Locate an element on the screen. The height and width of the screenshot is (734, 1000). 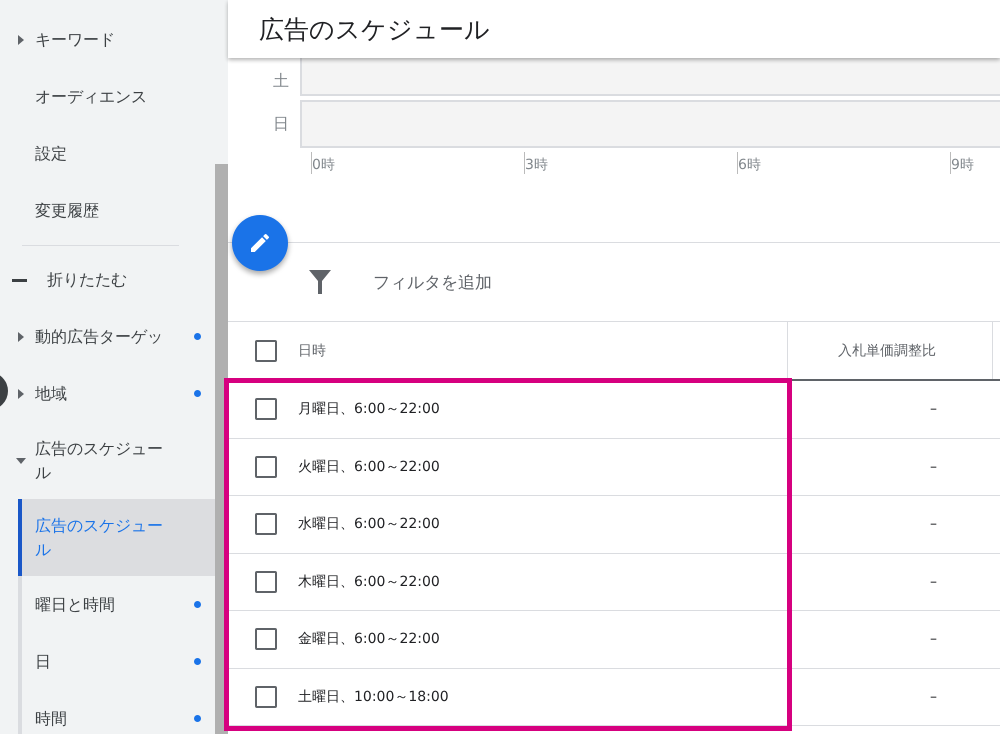
sidebar-item: 地域 is located at coordinates (112, 393).